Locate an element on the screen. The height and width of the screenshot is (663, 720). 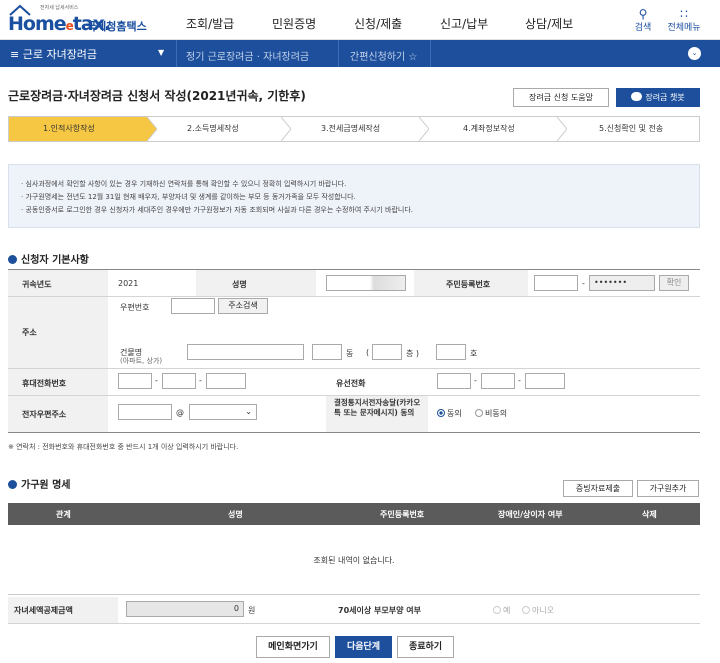
chatbot-icon is located at coordinates (637, 96).